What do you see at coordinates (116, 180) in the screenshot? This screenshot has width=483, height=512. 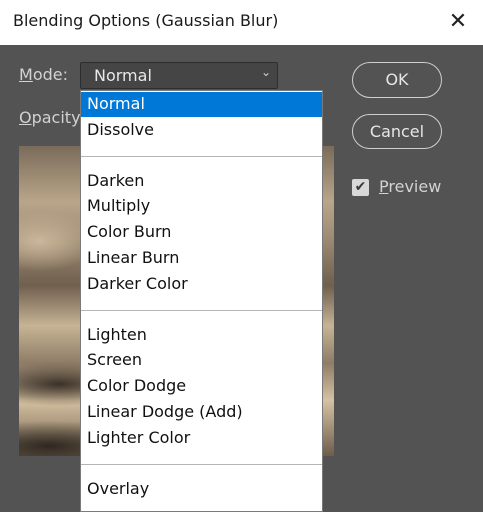 I see `dropdown-option-label: Darken` at bounding box center [116, 180].